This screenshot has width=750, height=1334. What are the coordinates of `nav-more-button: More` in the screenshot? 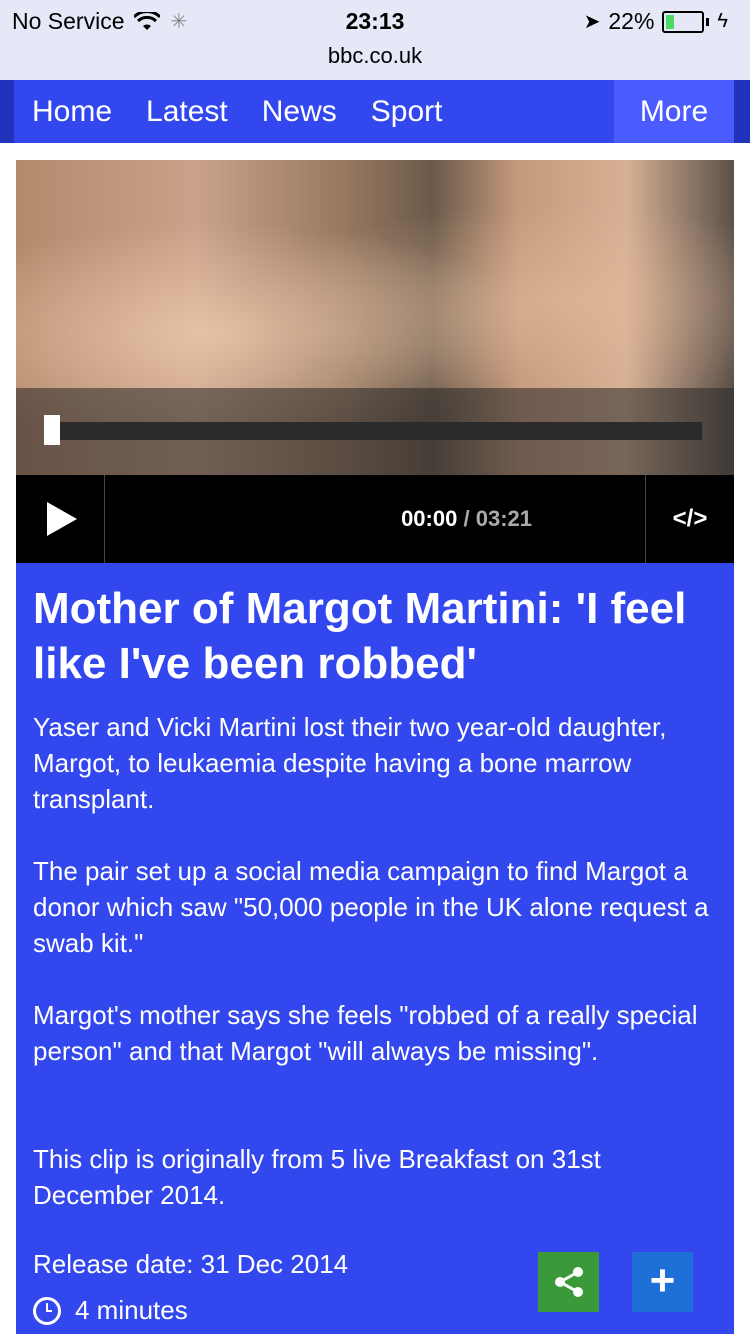 It's located at (674, 111).